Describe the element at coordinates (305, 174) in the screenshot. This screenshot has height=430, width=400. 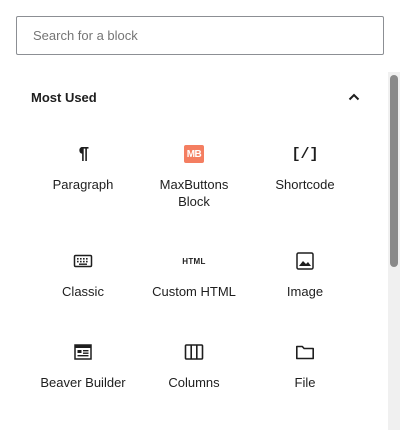
I see `block-shortcode: [/] Shortcode` at that location.